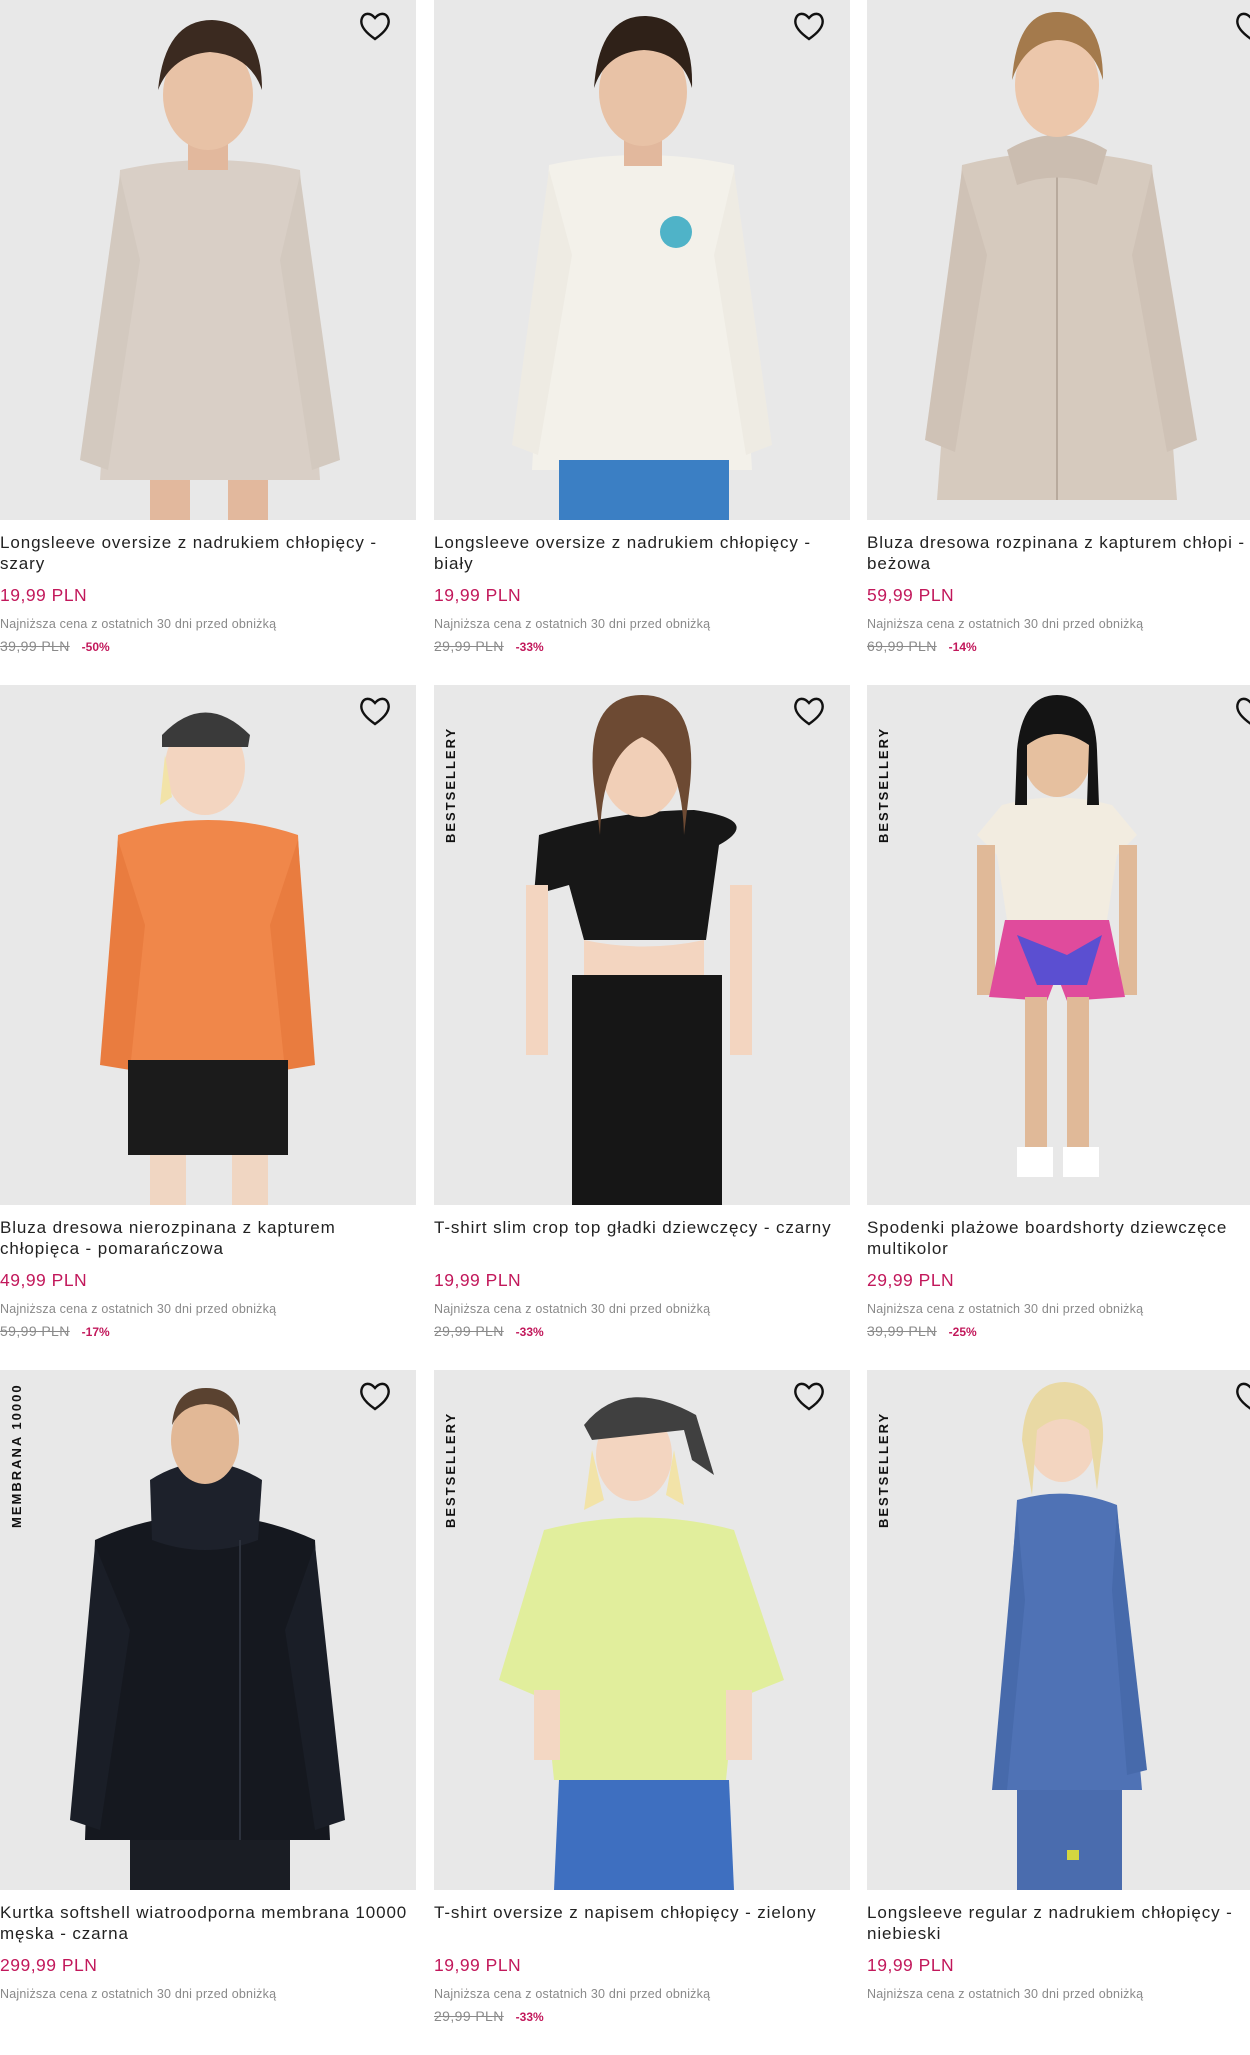  Describe the element at coordinates (16, 1455) in the screenshot. I see `badge-label: MEMBRANA 10000` at that location.